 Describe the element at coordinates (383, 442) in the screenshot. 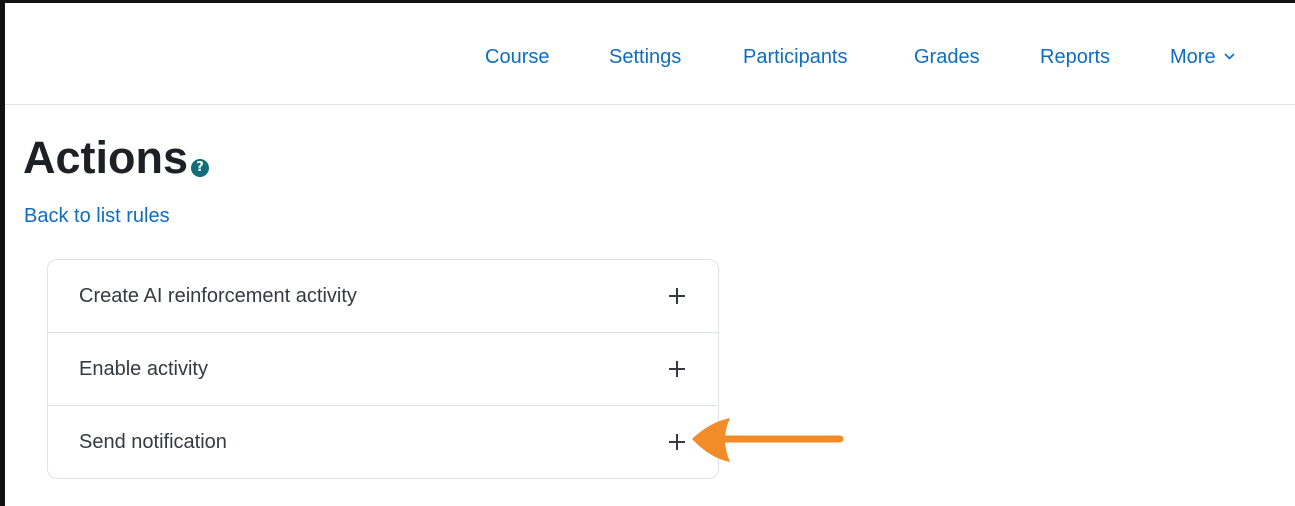

I see `action-item-send-notification: Send notification` at that location.